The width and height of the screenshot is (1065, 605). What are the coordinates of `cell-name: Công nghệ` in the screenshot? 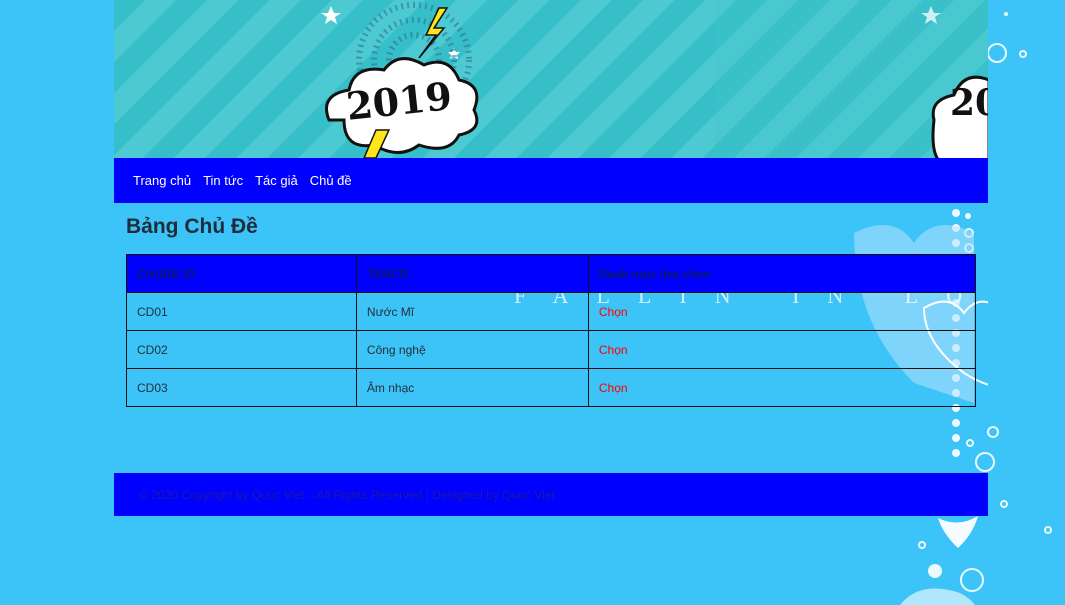 It's located at (472, 349).